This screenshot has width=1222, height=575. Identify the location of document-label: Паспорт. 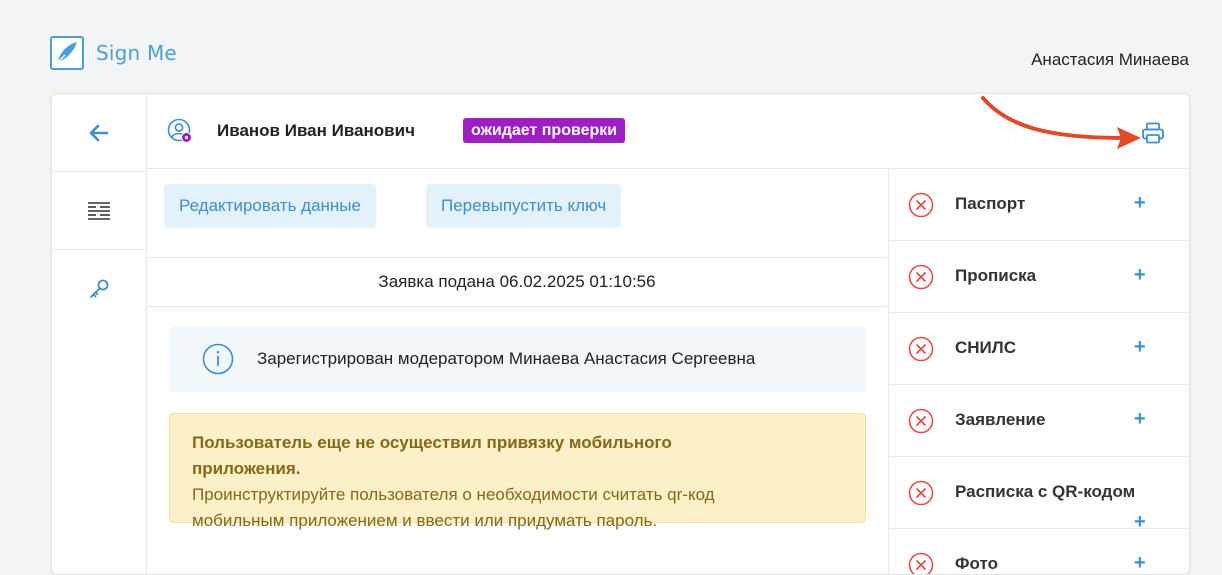
(990, 204).